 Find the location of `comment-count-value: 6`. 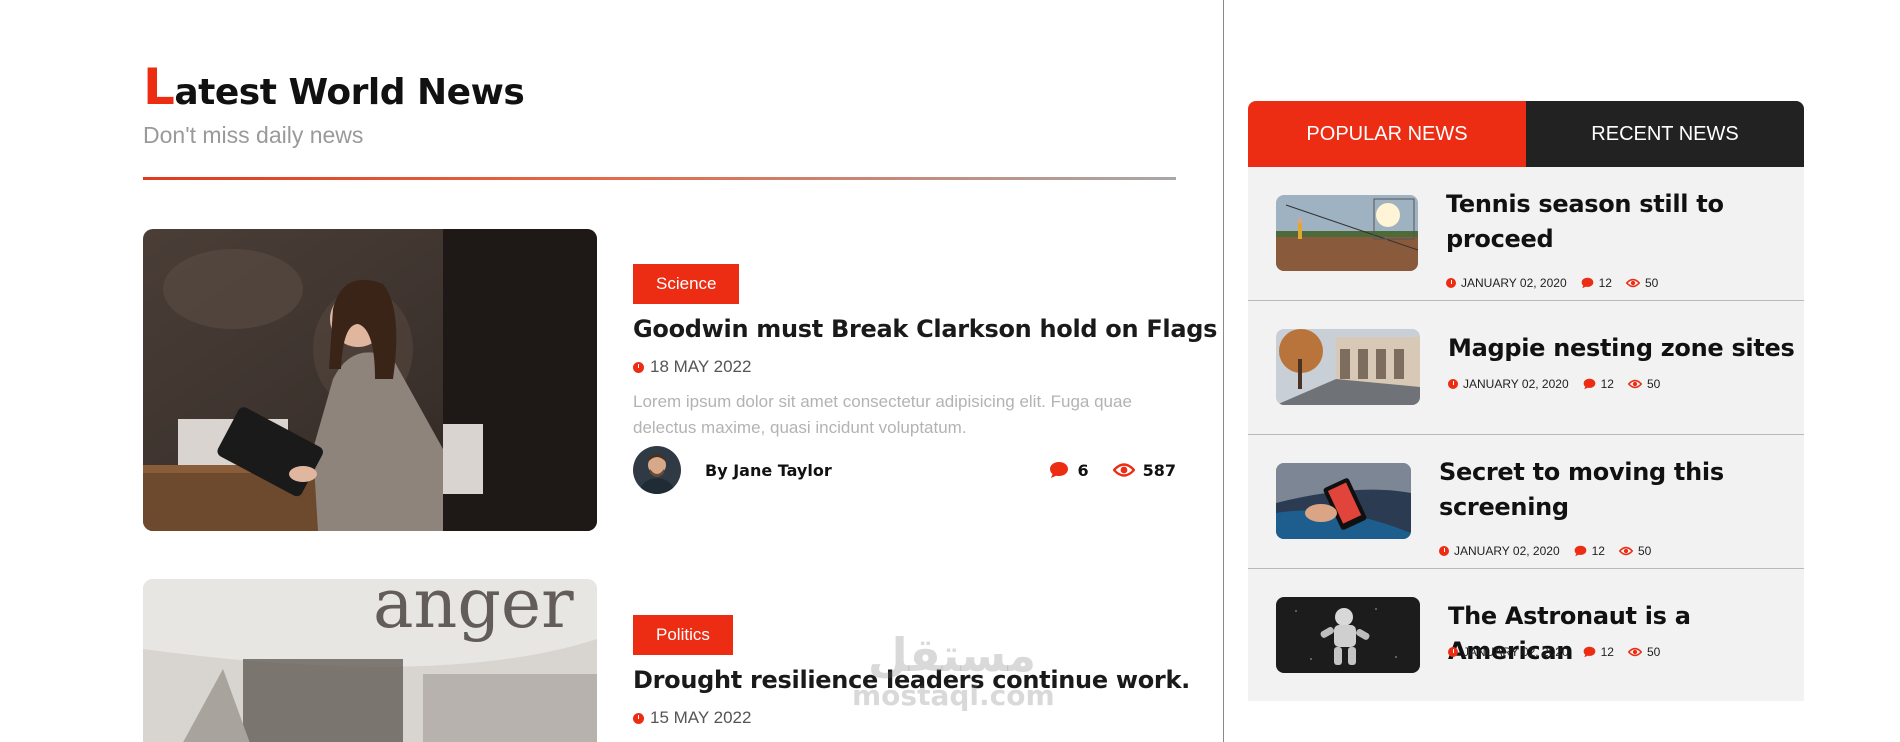

comment-count-value: 6 is located at coordinates (1083, 470).